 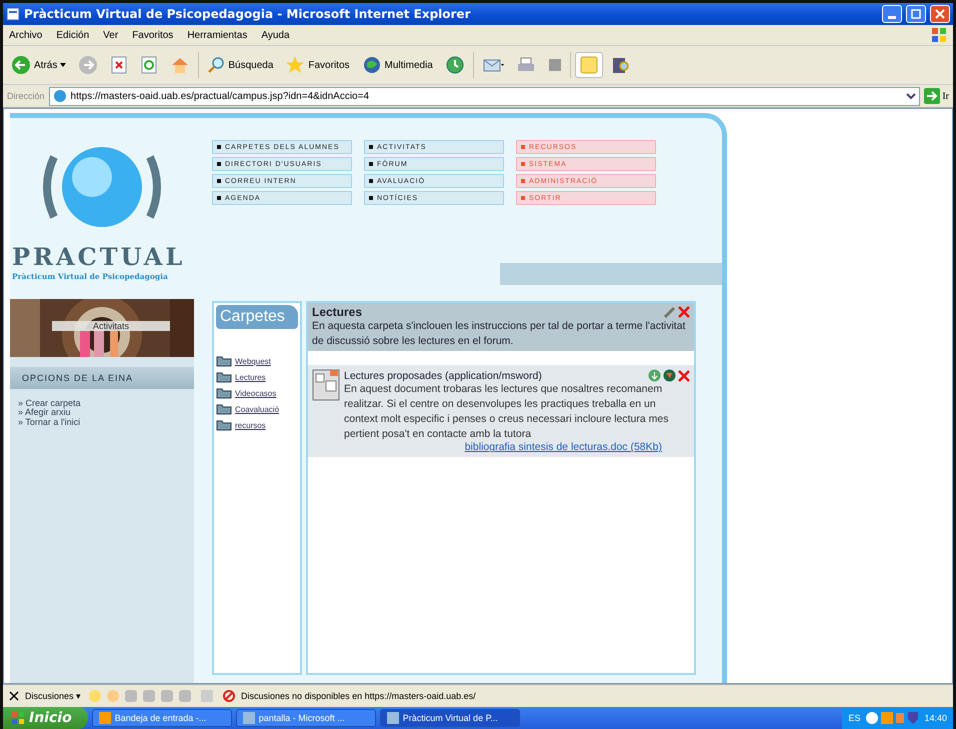 I want to click on maximize-icon, so click(x=916, y=14).